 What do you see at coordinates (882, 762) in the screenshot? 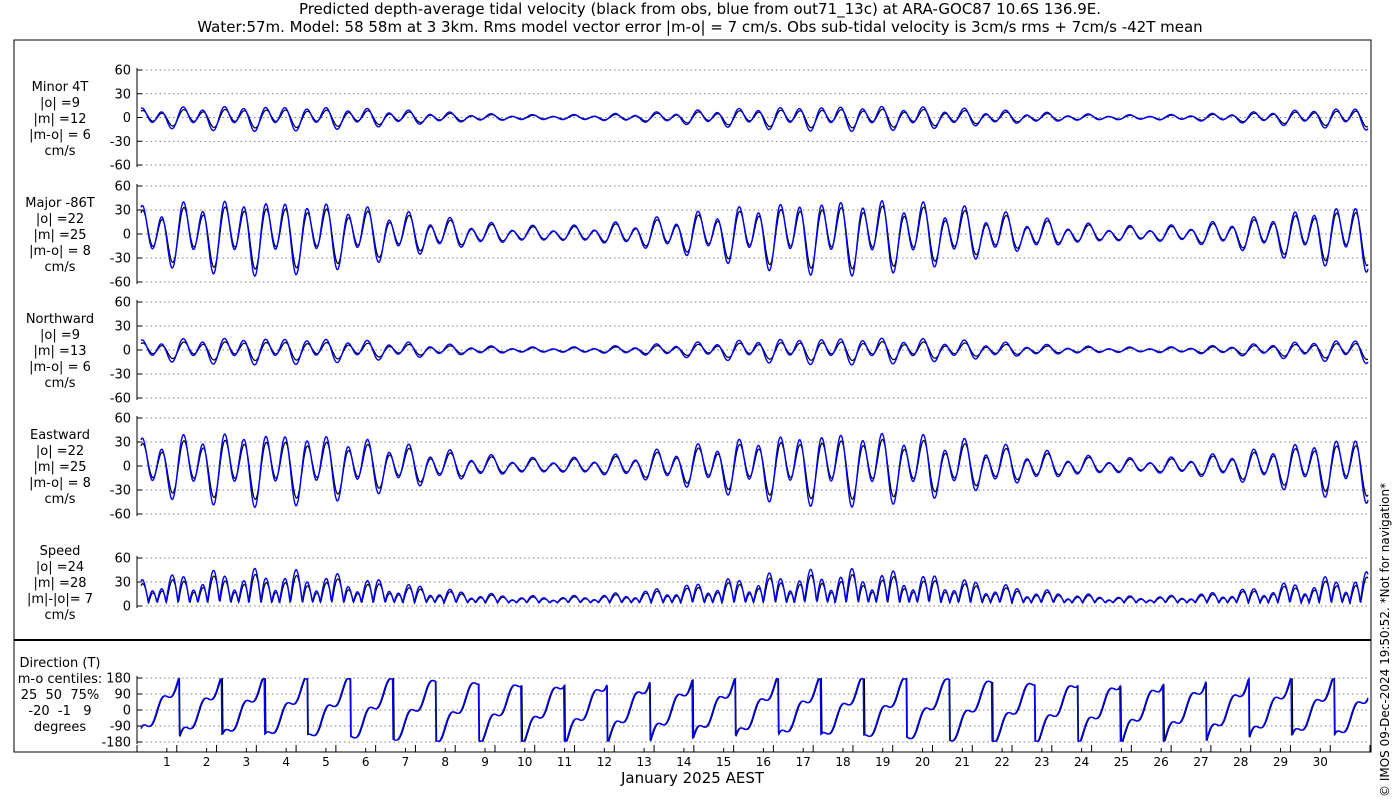
I see `x-tick-label: 19` at bounding box center [882, 762].